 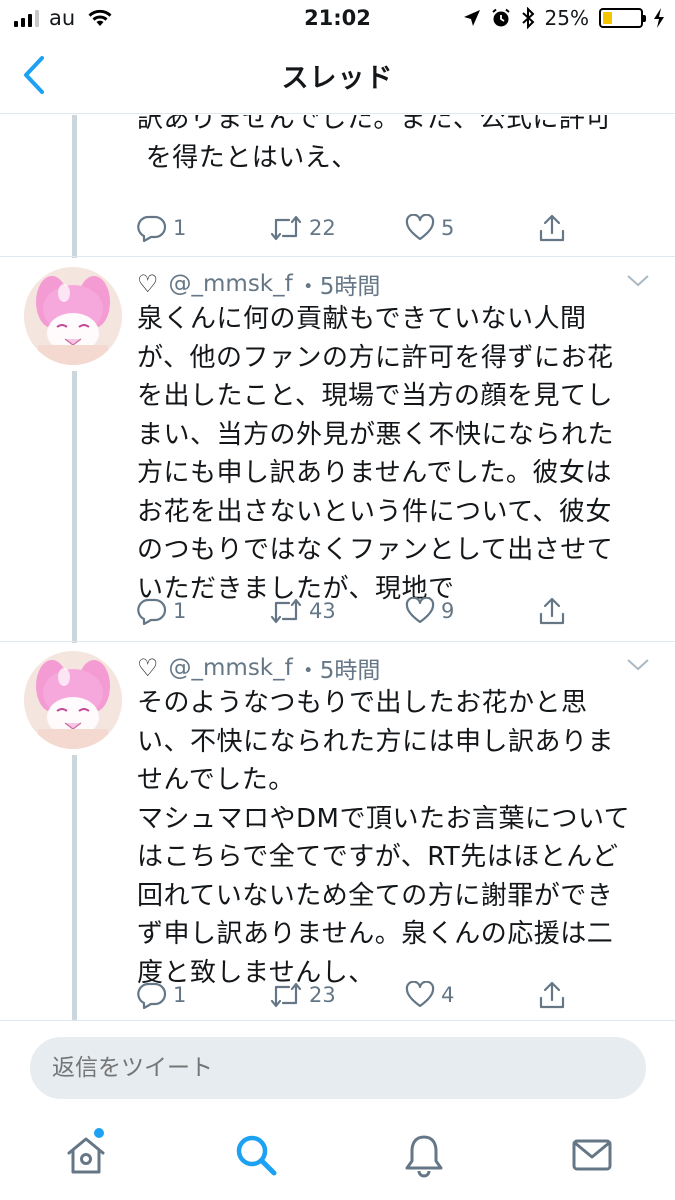 What do you see at coordinates (322, 611) in the screenshot?
I see `retweet-count: 43` at bounding box center [322, 611].